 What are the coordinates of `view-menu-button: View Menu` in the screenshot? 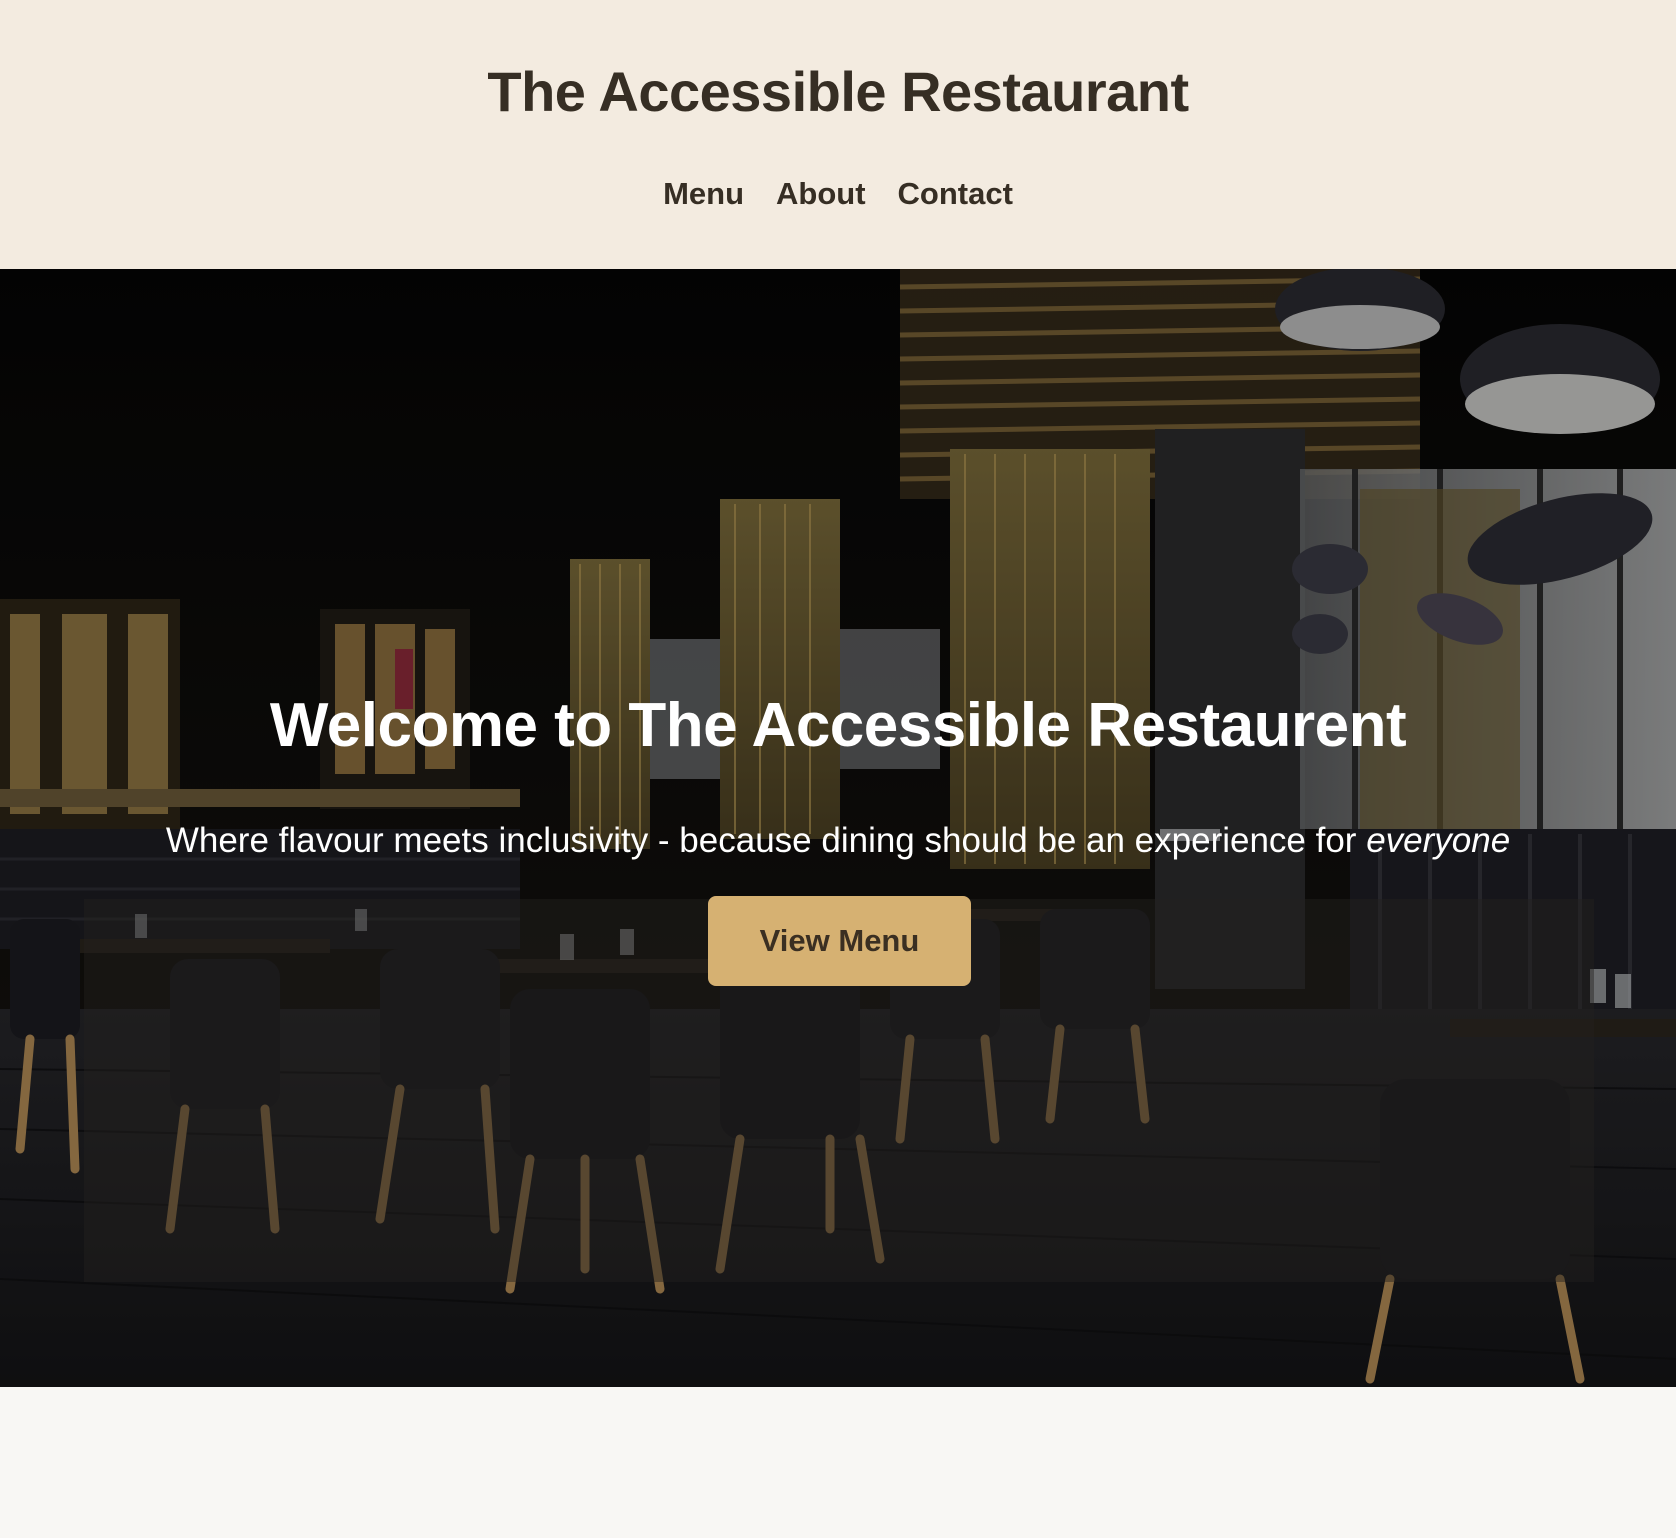 It's located at (839, 941).